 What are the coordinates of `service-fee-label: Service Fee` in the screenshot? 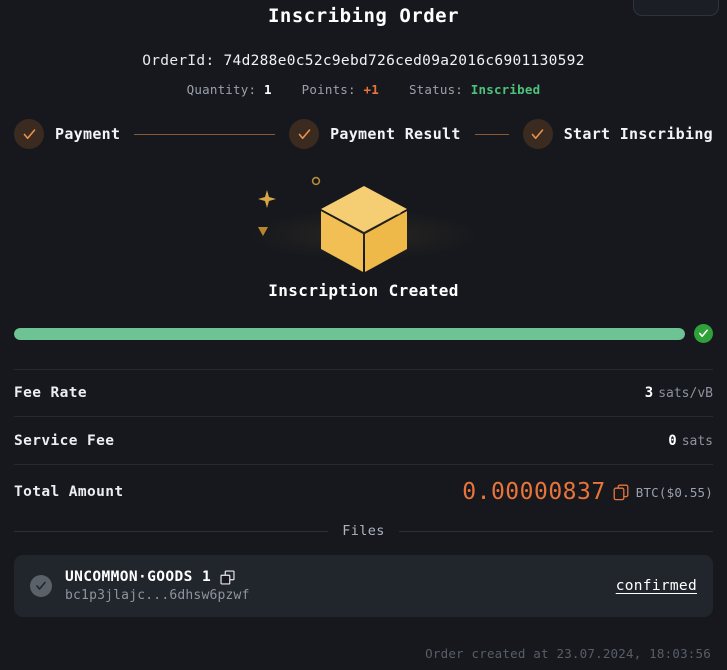 It's located at (64, 440).